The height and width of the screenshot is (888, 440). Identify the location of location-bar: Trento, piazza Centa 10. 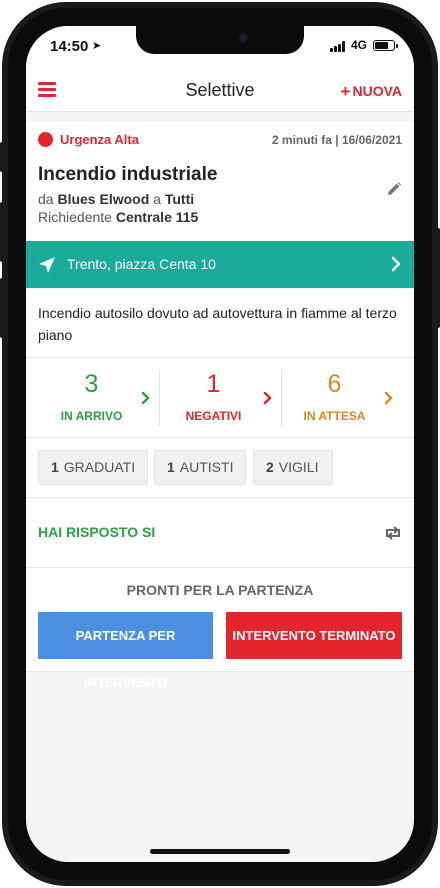
(220, 264).